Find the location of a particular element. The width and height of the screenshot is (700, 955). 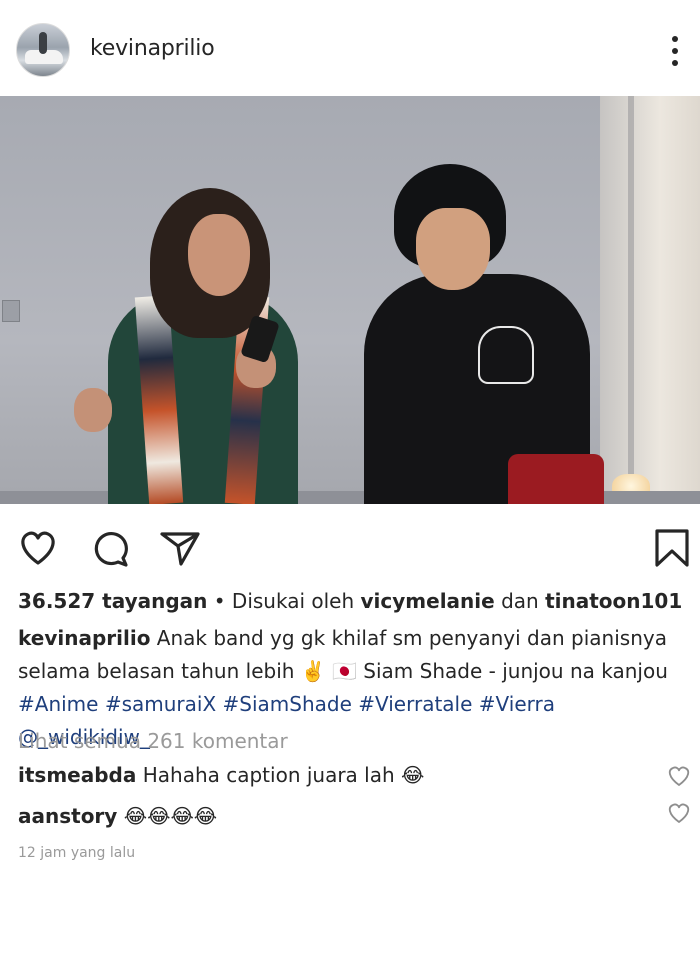

liker-username: vicymelanie is located at coordinates (428, 601).